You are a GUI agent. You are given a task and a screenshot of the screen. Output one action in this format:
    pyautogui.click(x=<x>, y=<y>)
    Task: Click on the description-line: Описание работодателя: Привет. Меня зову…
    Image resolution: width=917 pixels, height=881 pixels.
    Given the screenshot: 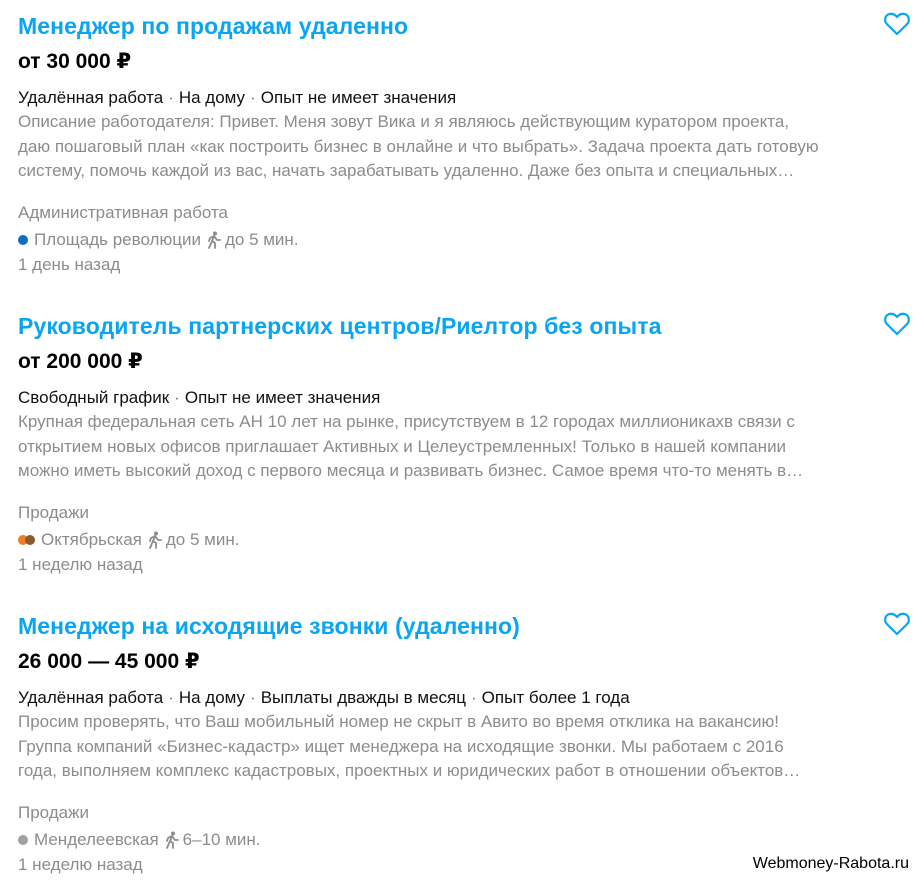 What is the action you would take?
    pyautogui.click(x=404, y=121)
    